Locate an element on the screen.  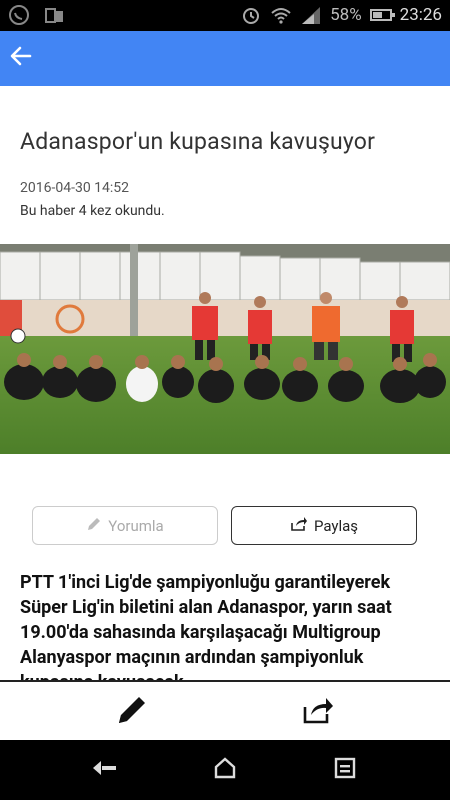
battery-percent: 58% is located at coordinates (346, 15).